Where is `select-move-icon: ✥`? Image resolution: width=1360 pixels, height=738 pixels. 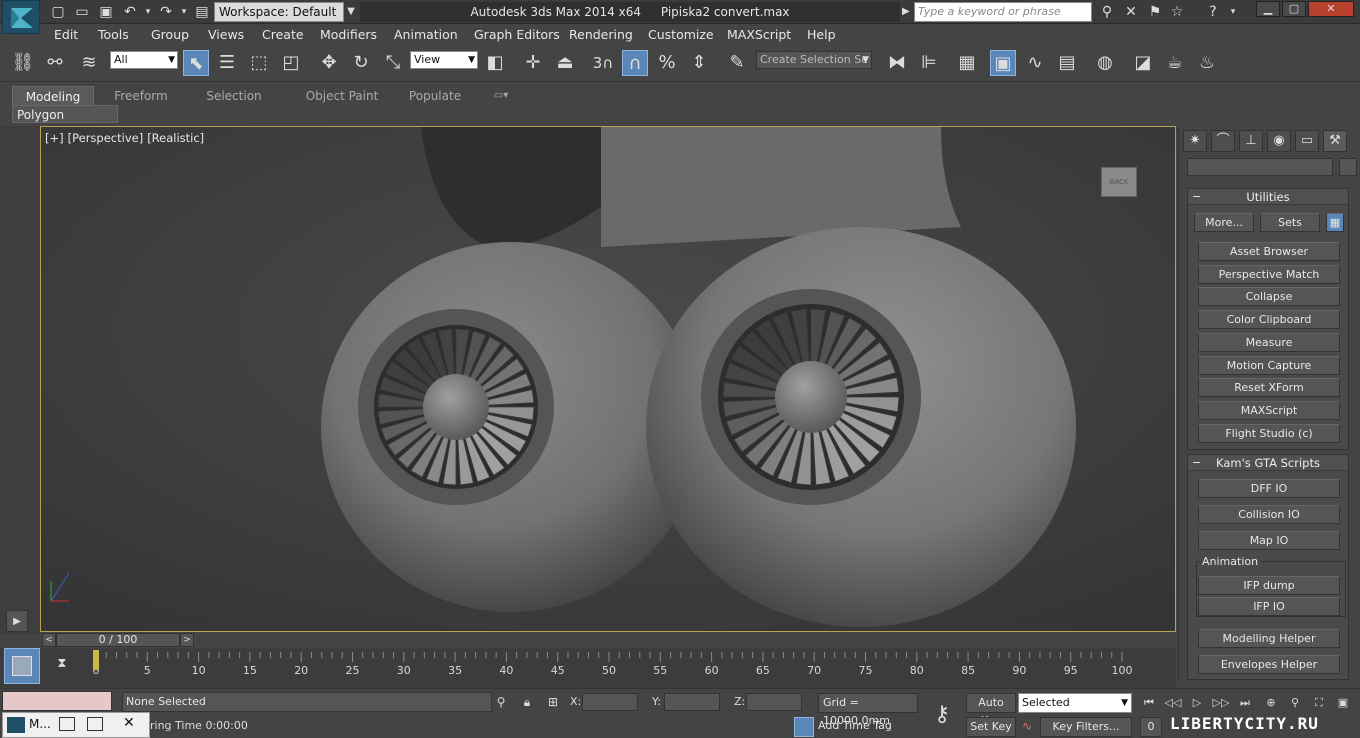
select-move-icon: ✥ is located at coordinates (329, 63).